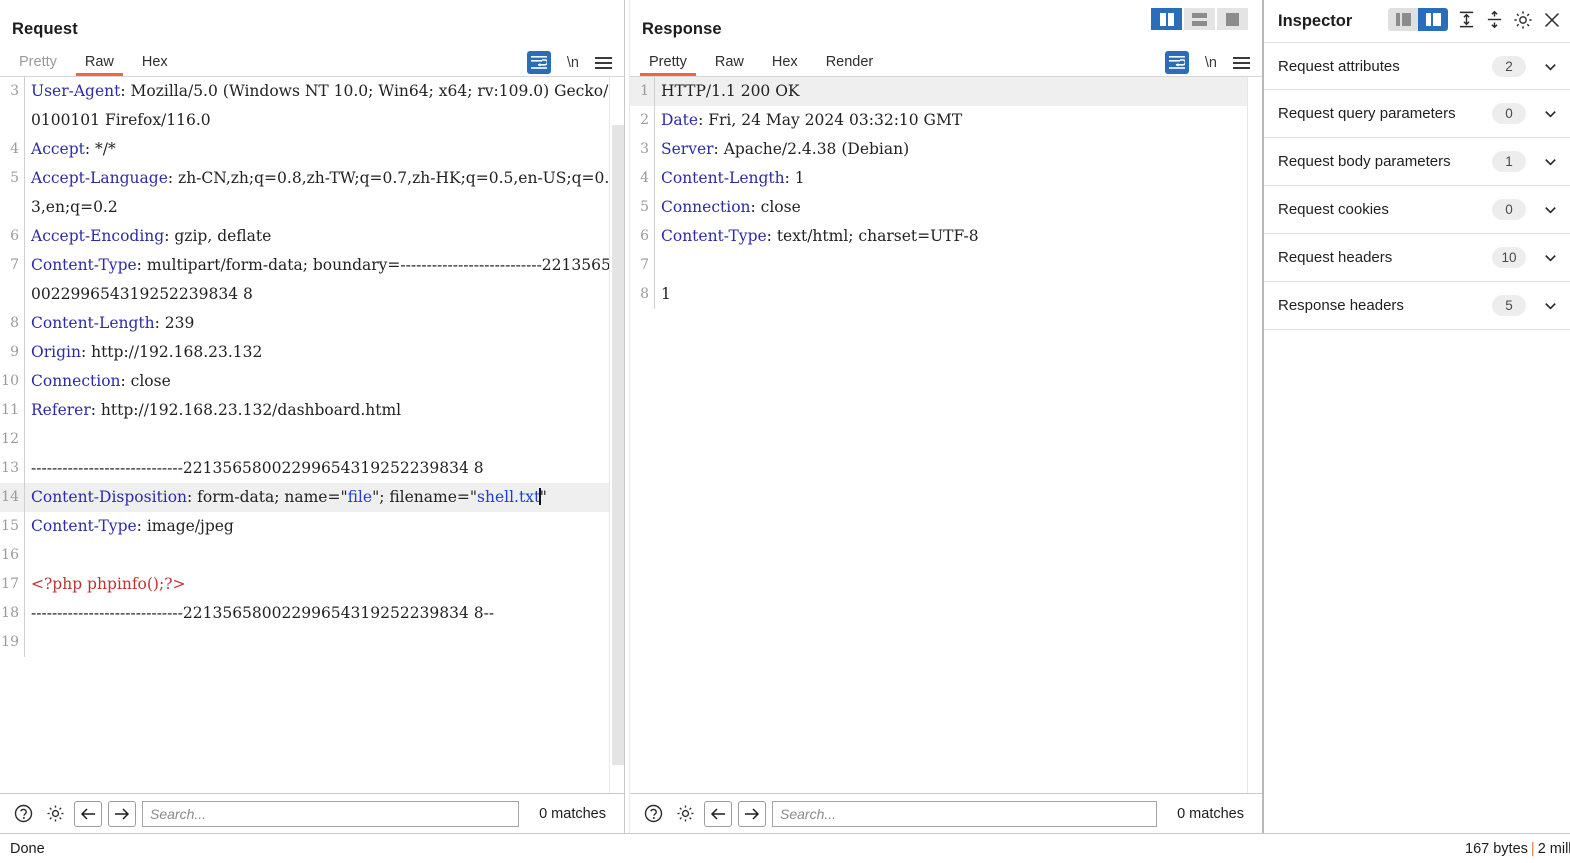 Image resolution: width=1570 pixels, height=863 pixels. Describe the element at coordinates (1466, 19) in the screenshot. I see `expand-all-icon` at that location.